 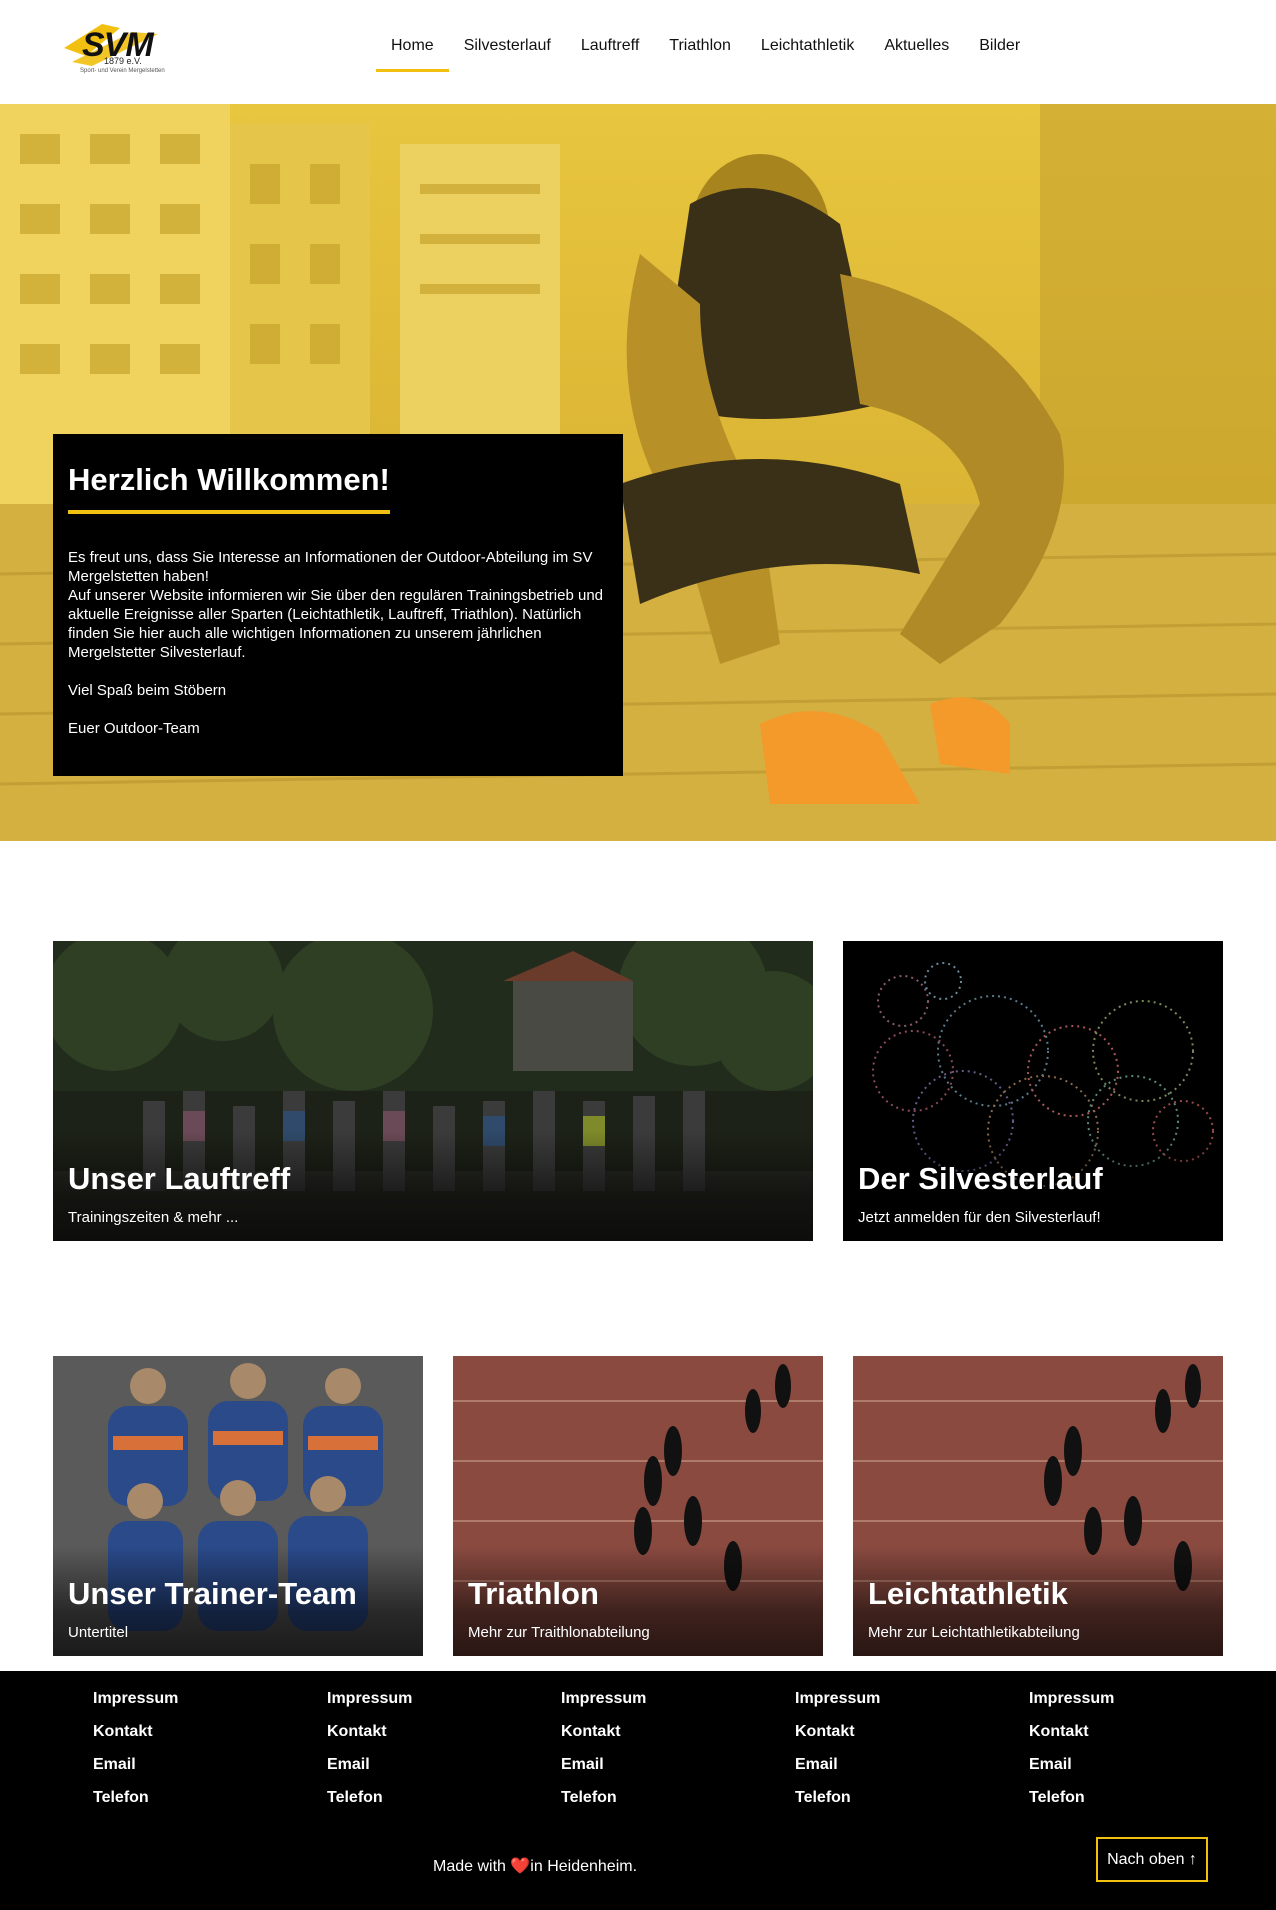 What do you see at coordinates (147, 690) in the screenshot?
I see `welcome-greeting: Viel Spaß beim Stöbern` at bounding box center [147, 690].